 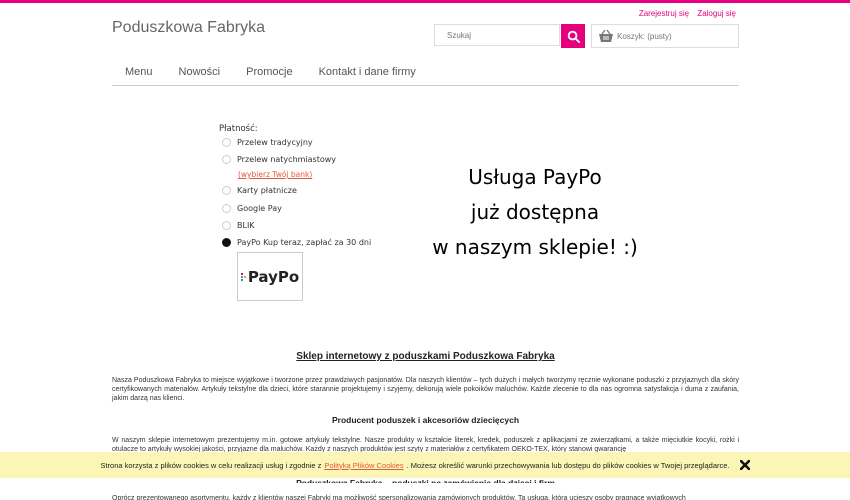 I want to click on basket-icon, so click(x=606, y=35).